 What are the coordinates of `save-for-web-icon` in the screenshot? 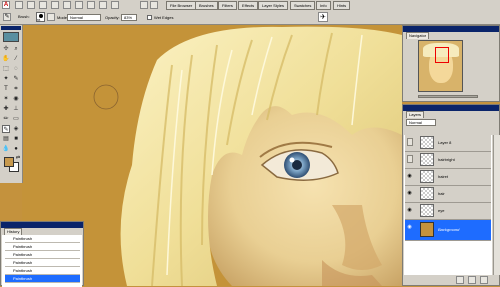 It's located at (67, 5).